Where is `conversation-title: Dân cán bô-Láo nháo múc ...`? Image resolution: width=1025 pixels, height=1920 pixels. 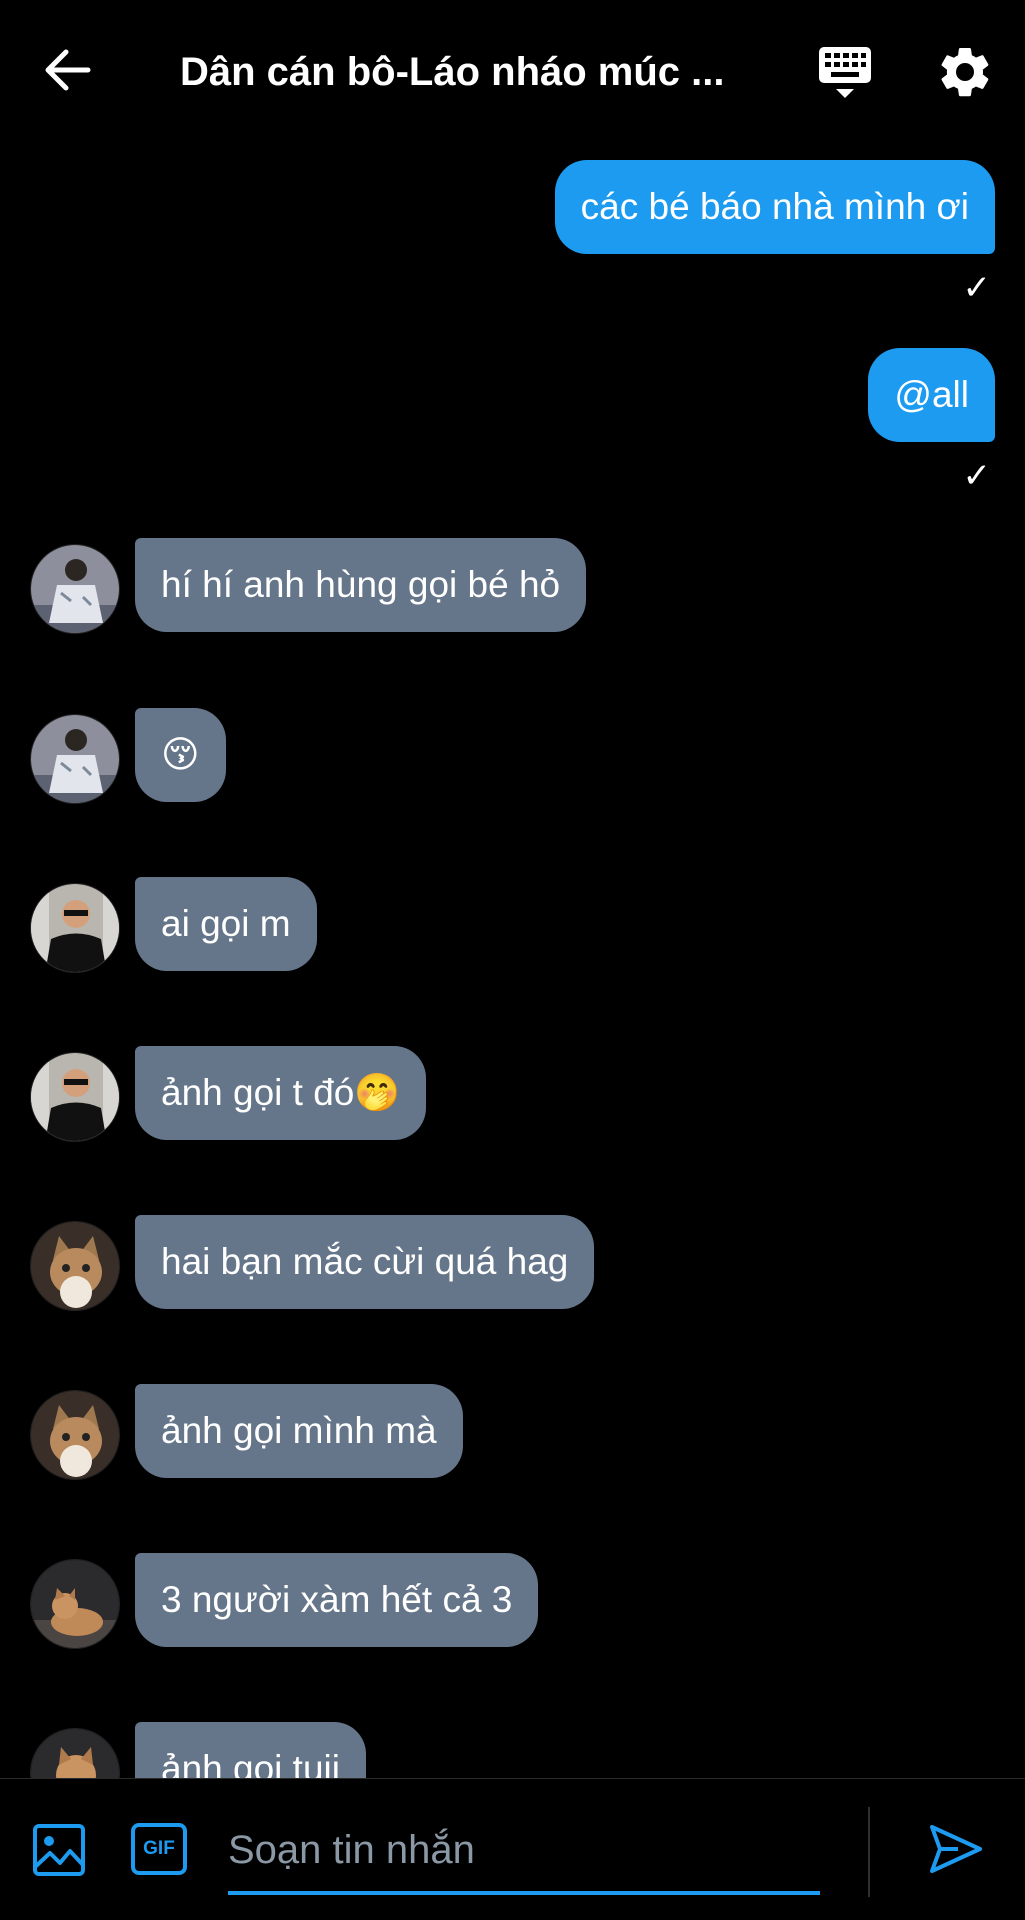
conversation-title: Dân cán bô-Láo nháo múc ... is located at coordinates (460, 72).